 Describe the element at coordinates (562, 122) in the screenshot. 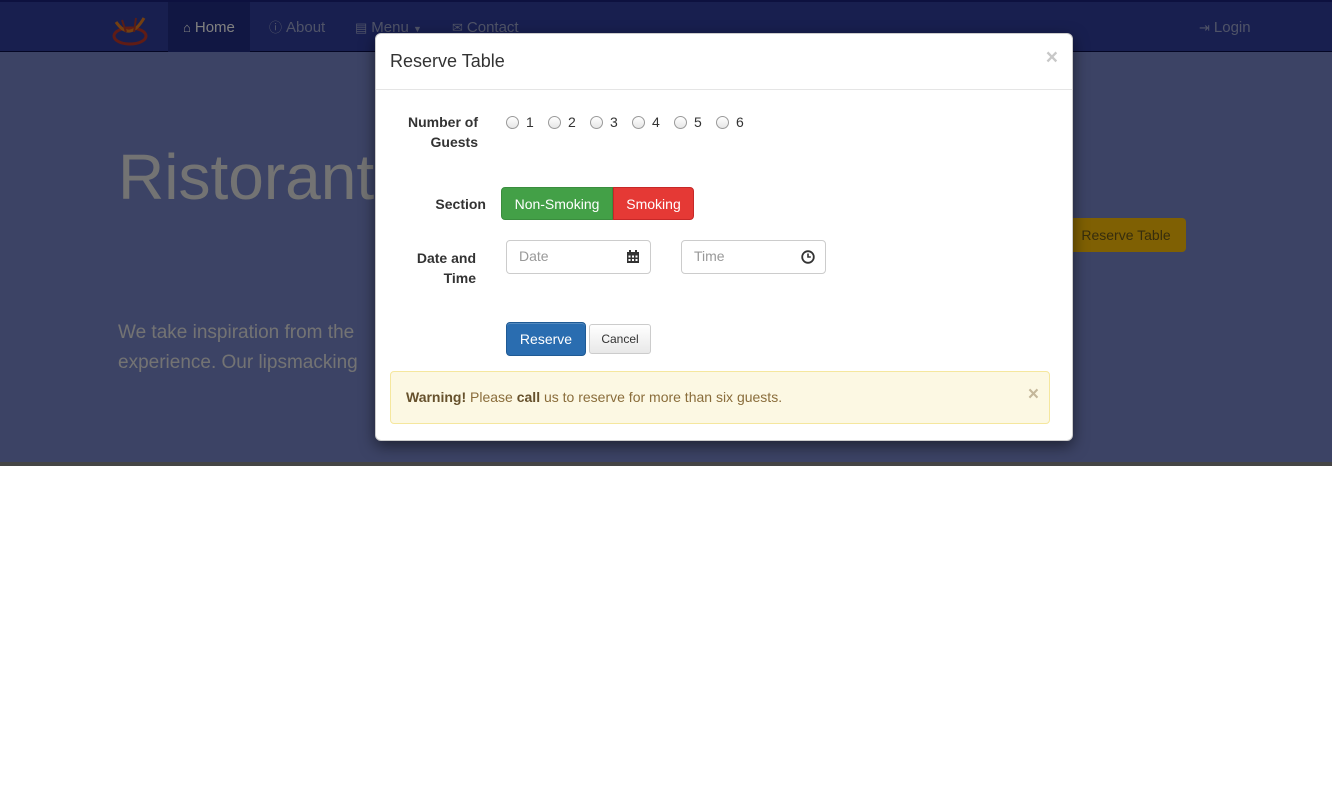

I see `guest-radio-2: 2` at that location.